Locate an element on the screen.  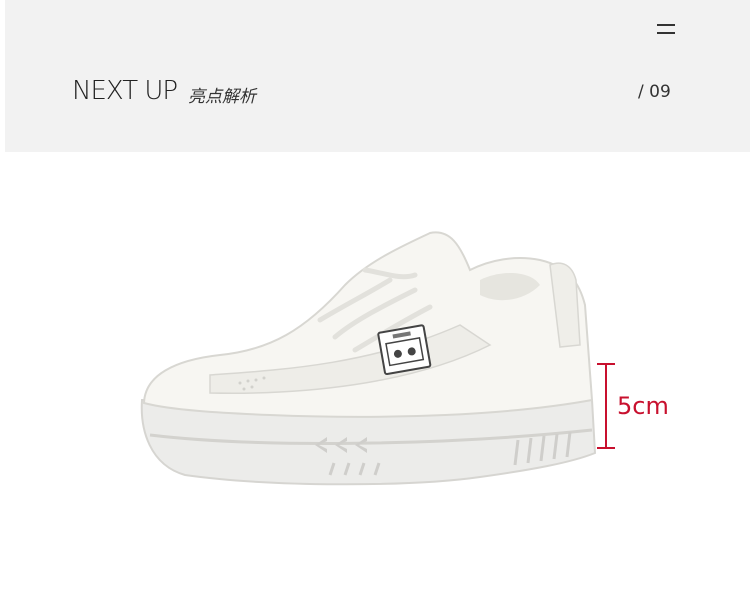
page-number: / 09 is located at coordinates (654, 92).